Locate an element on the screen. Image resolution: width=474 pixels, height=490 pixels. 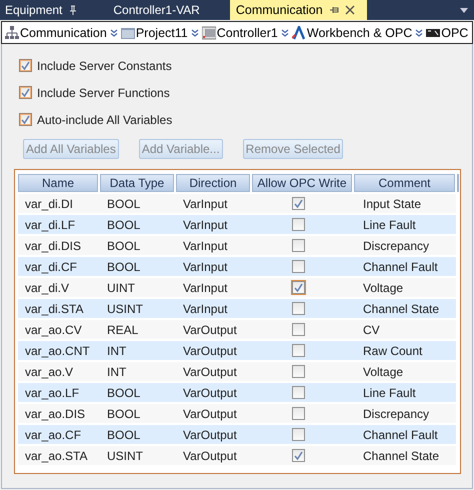
table-row: var_ao.CF BOOL VarOutput Channel Fault is located at coordinates (237, 434).